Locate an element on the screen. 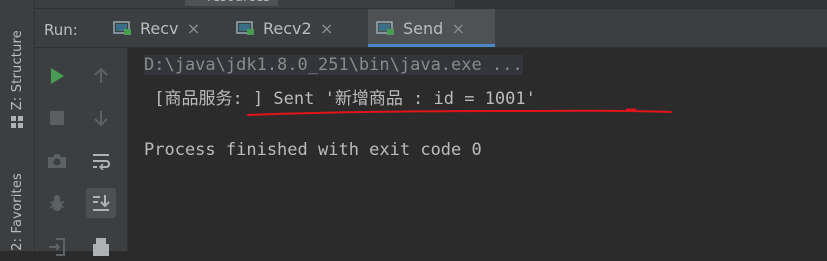 Image resolution: width=827 pixels, height=261 pixels. resources-tab: resources is located at coordinates (232, 3).